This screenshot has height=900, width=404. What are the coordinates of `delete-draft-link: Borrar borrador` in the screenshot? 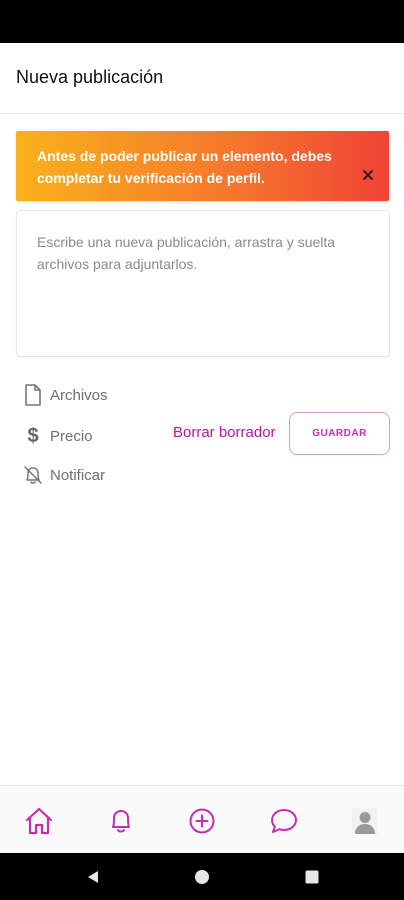 It's located at (224, 432).